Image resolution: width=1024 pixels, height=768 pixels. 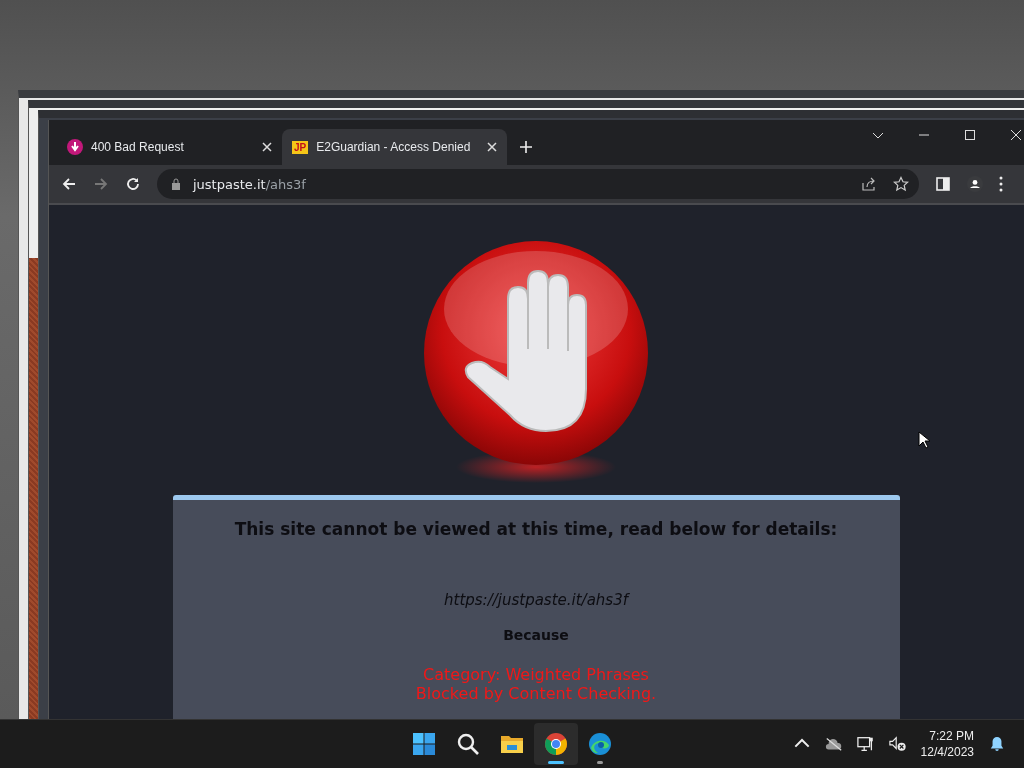 I want to click on download-icon, so click(x=75, y=147).